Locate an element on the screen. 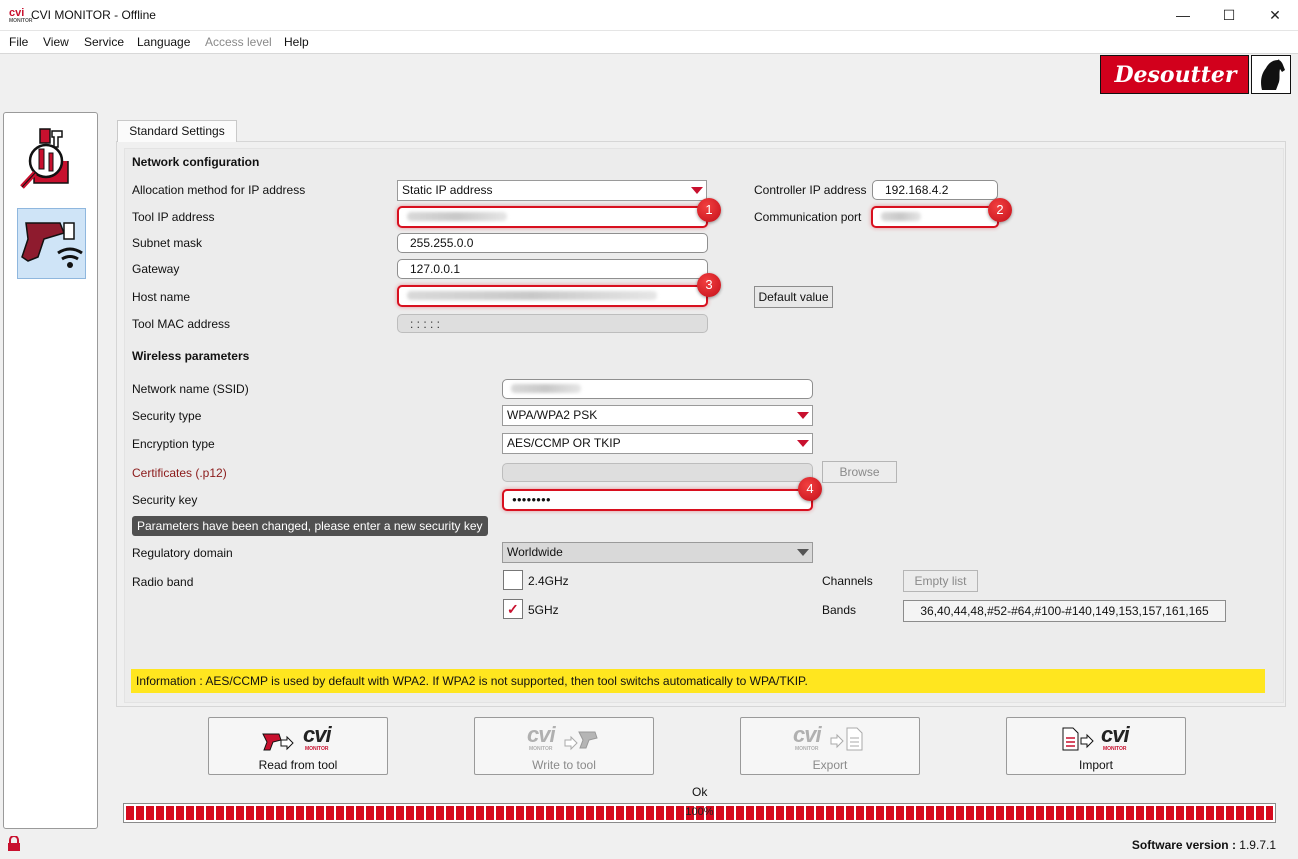 The width and height of the screenshot is (1298, 859). security-key-field: ●●●●●●●● is located at coordinates (657, 500).